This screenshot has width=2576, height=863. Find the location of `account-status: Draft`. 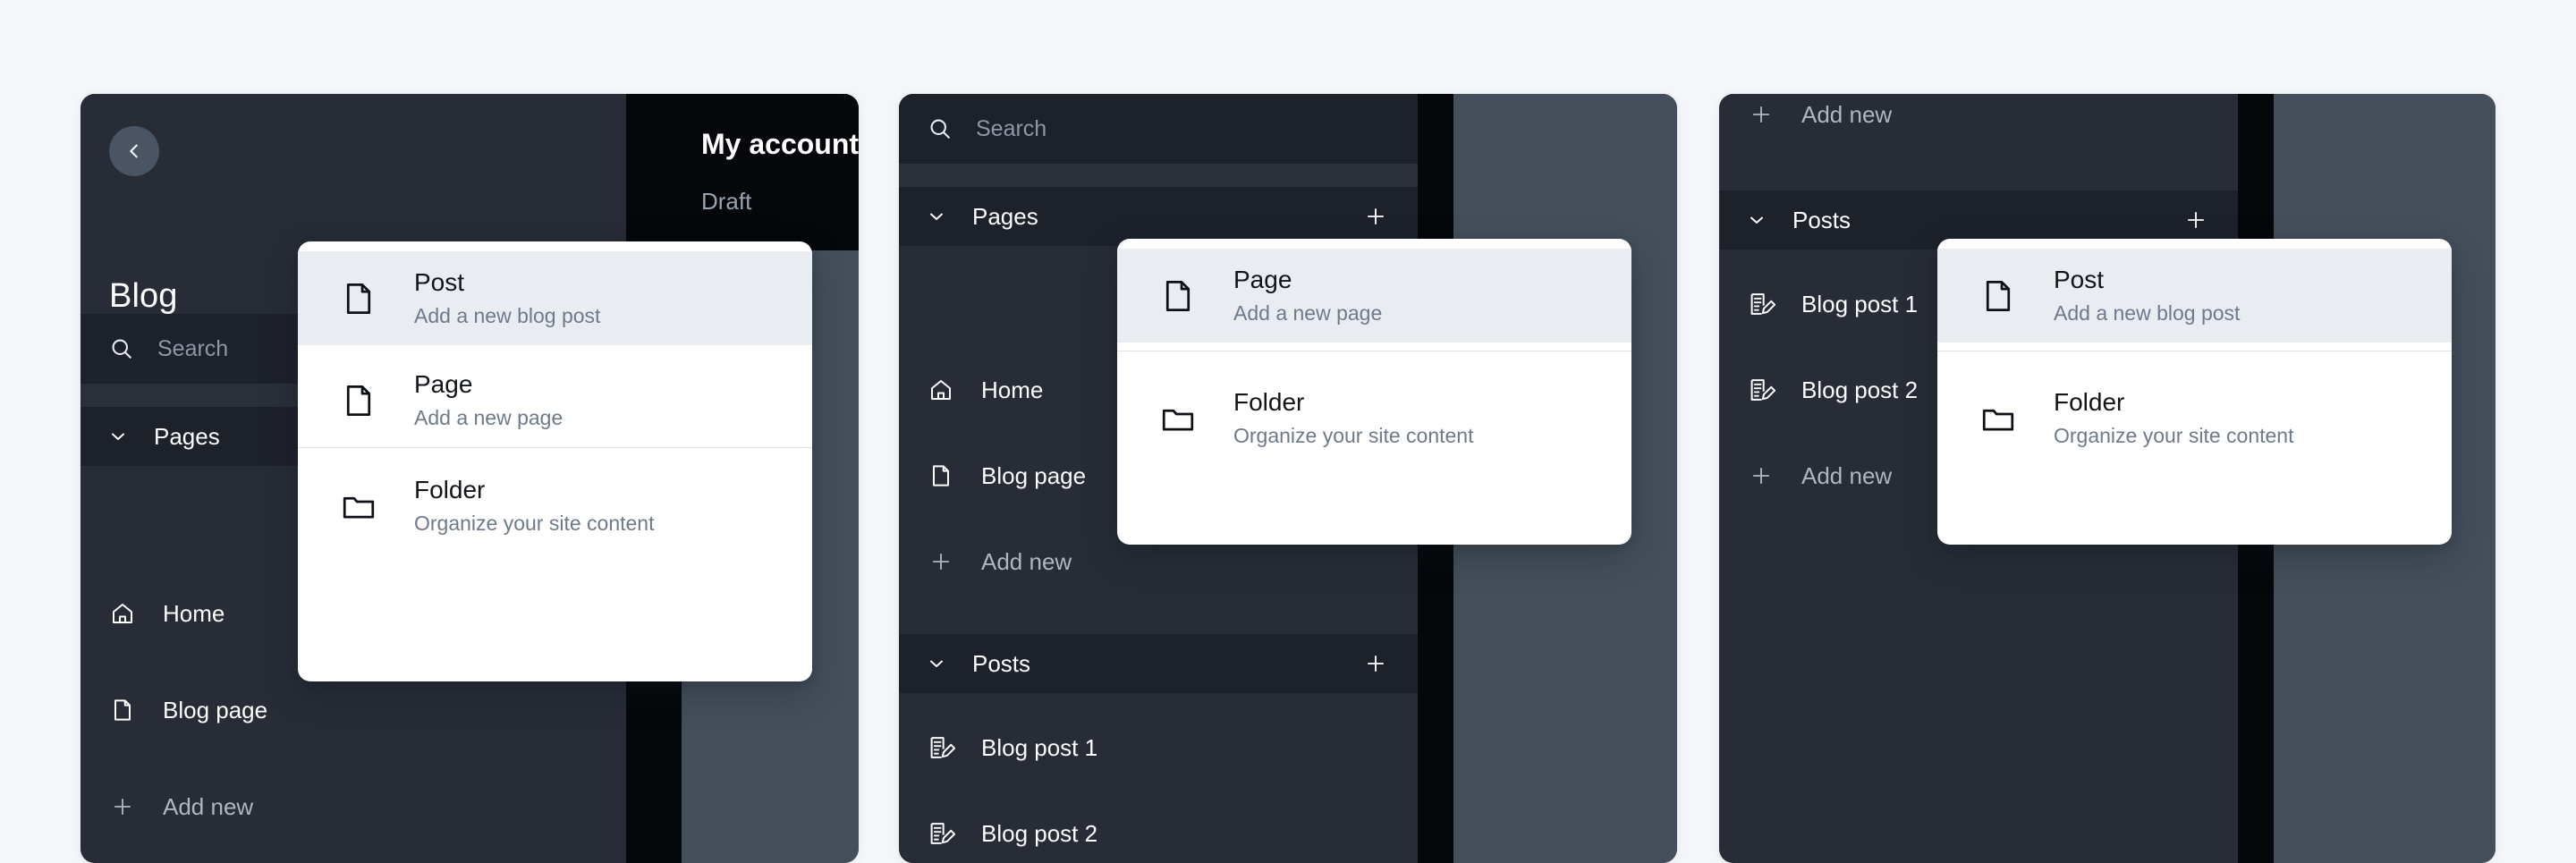

account-status: Draft is located at coordinates (726, 201).